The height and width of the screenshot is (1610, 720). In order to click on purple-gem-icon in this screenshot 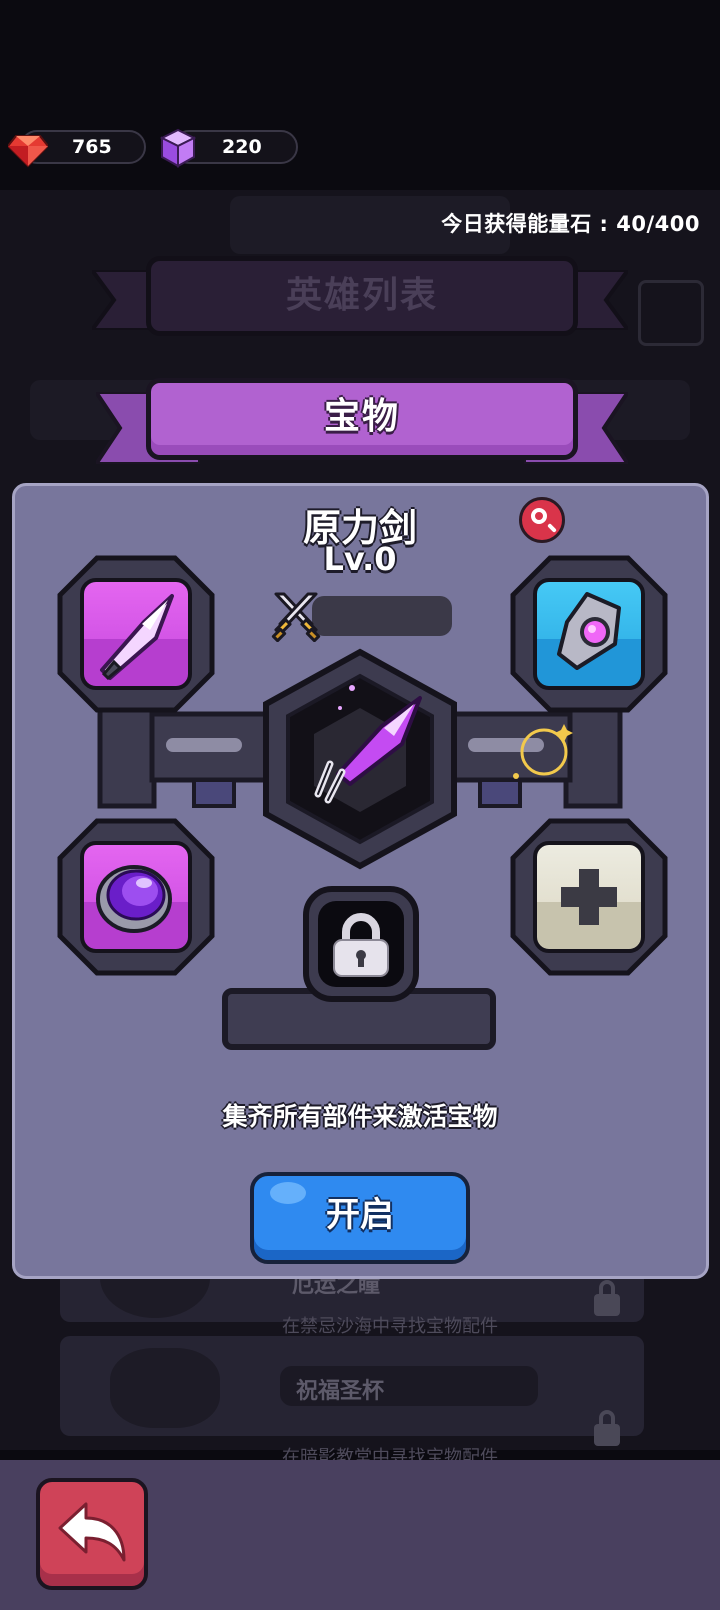, I will do `click(134, 899)`.